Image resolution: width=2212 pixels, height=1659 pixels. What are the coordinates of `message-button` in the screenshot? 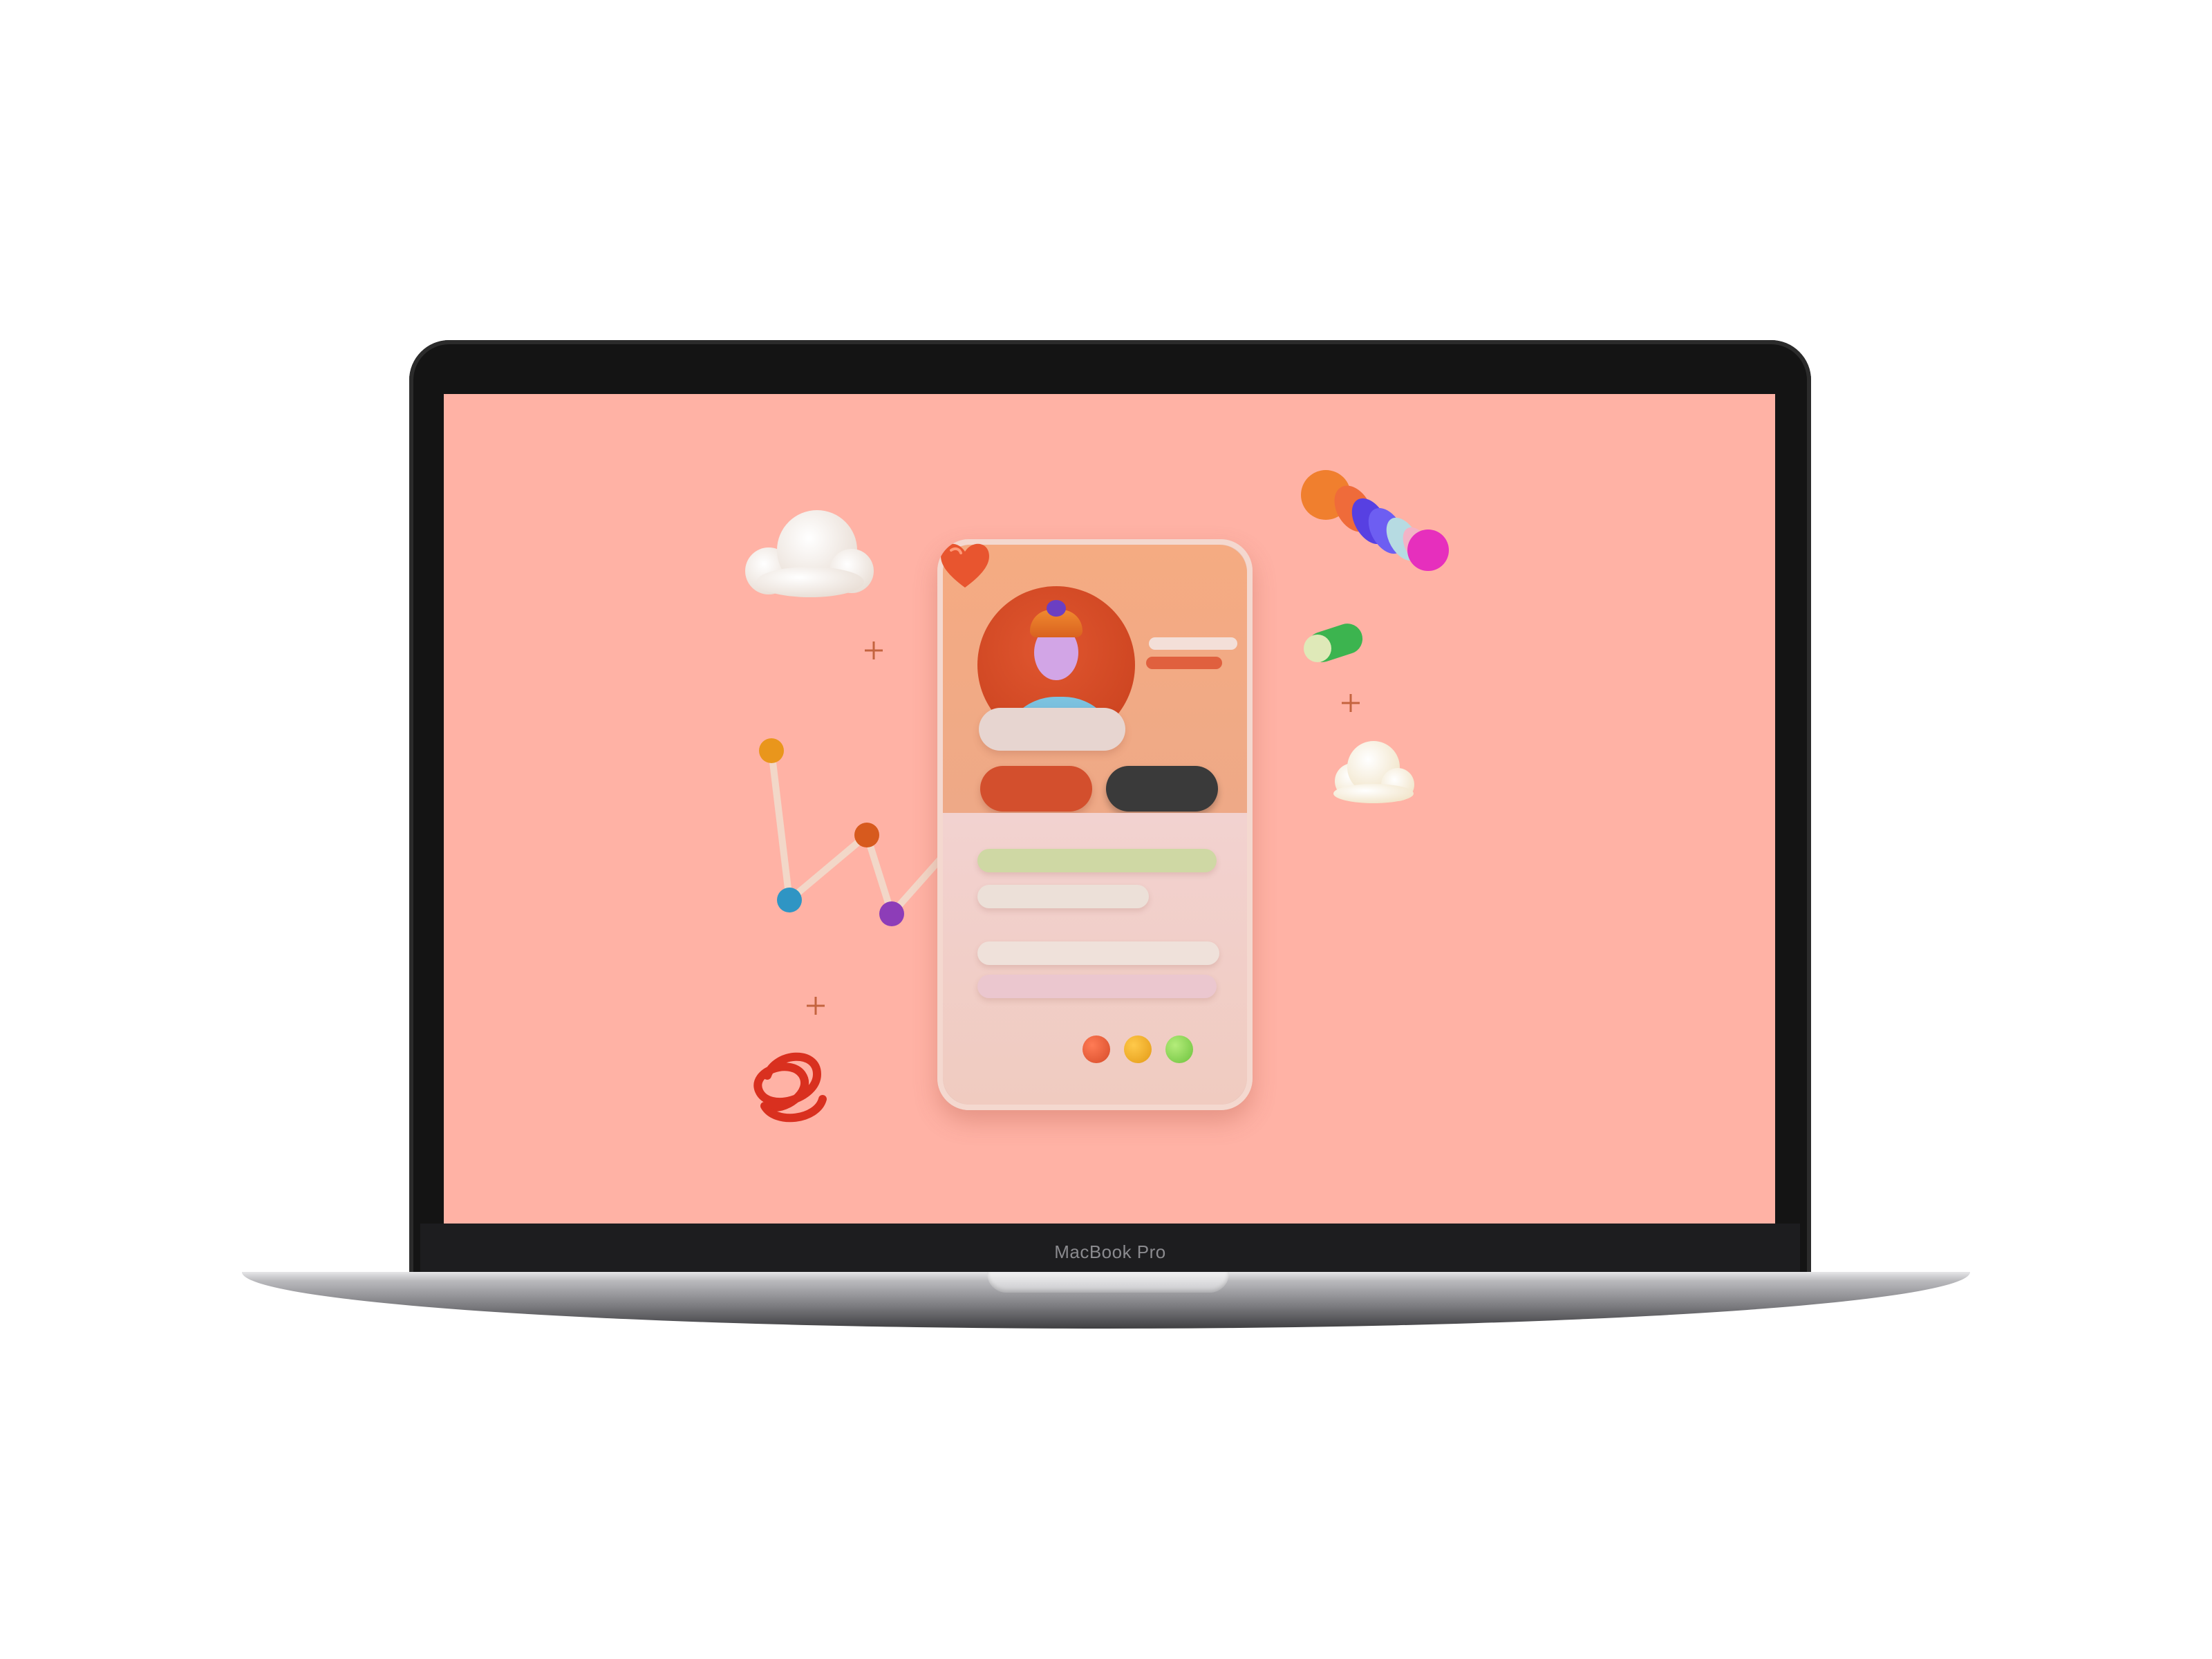 It's located at (1162, 789).